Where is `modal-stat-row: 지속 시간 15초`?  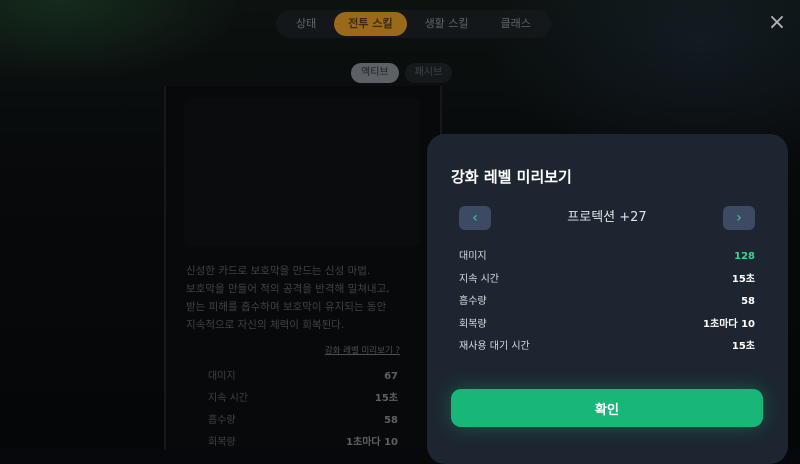
modal-stat-row: 지속 시간 15초 is located at coordinates (607, 280).